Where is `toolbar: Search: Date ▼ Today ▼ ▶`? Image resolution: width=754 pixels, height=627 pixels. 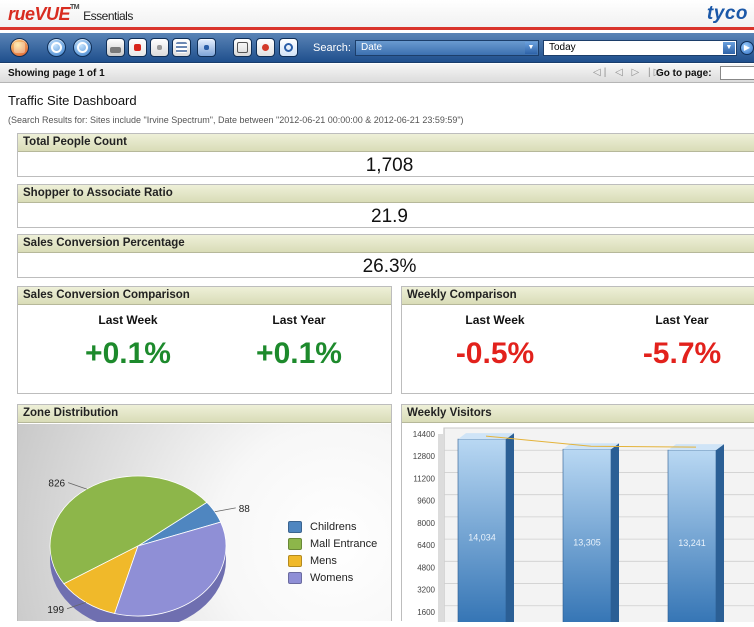
toolbar: Search: Date ▼ Today ▼ ▶ is located at coordinates (377, 48).